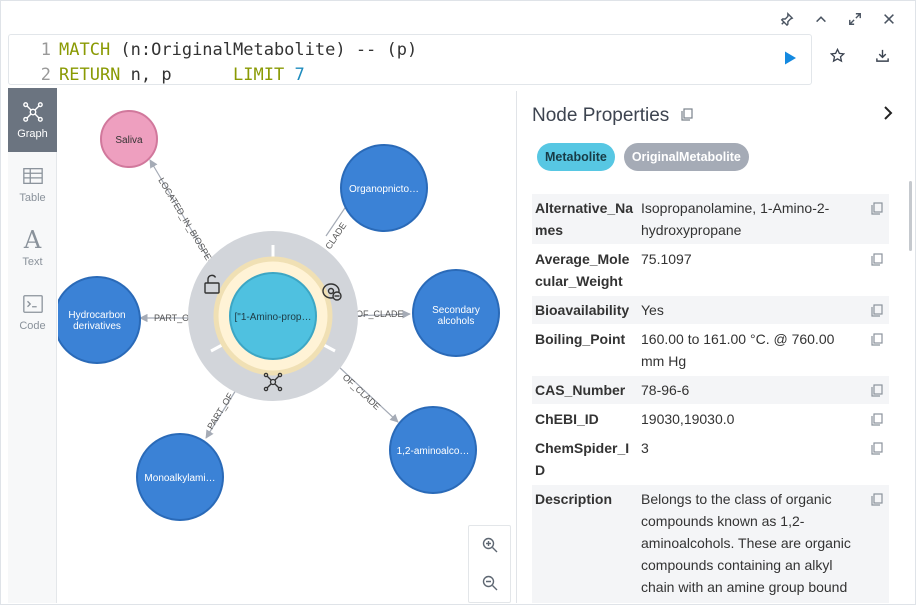  I want to click on pin-icon, so click(787, 19).